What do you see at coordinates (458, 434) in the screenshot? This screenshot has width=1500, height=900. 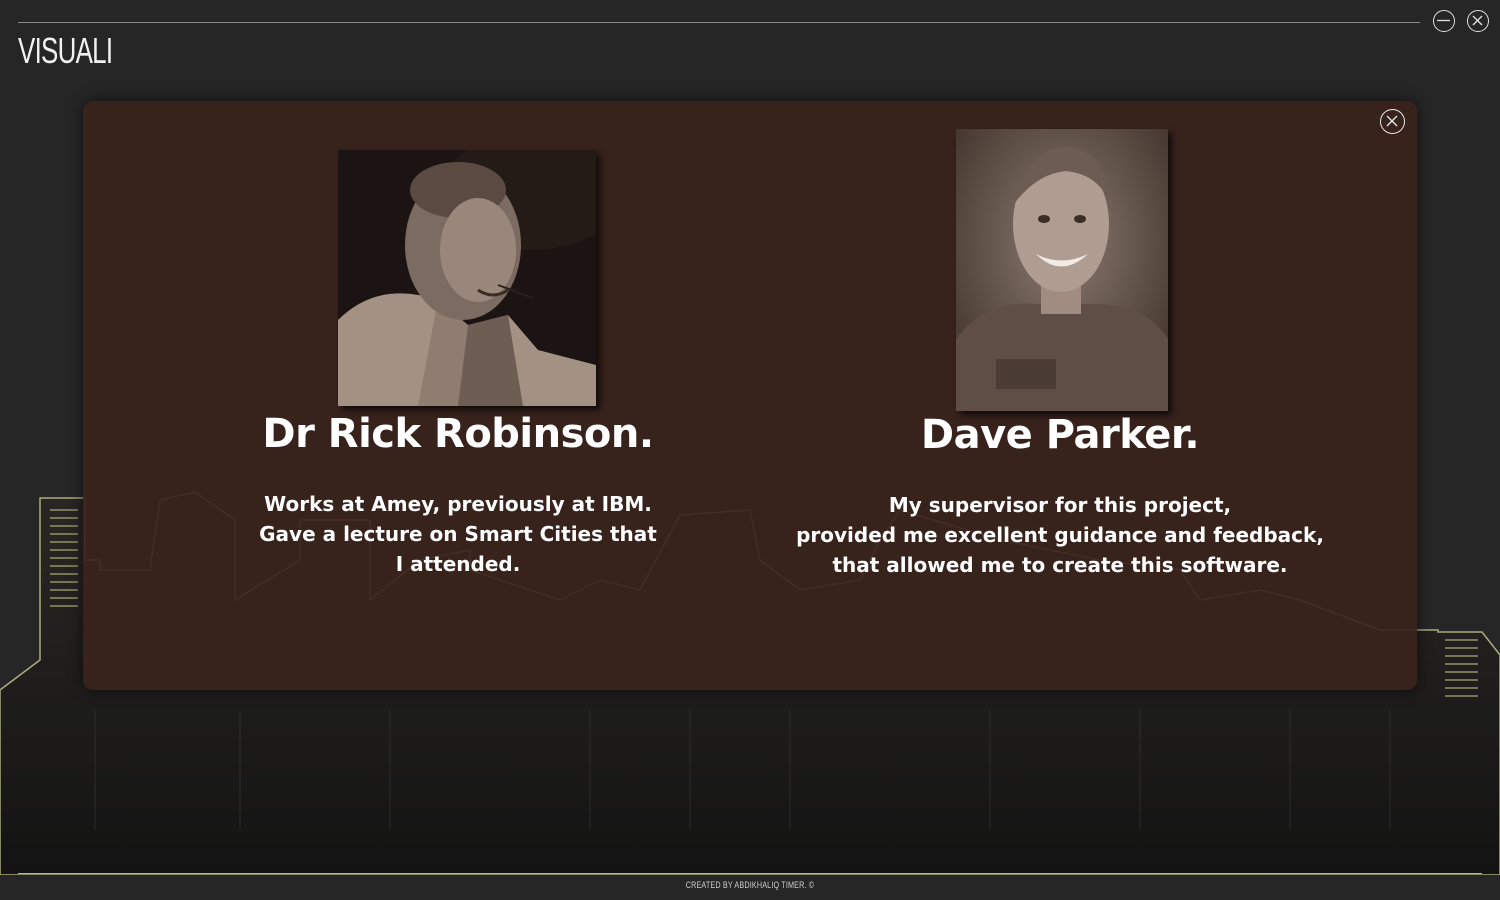 I see `person-name-rick: Dr Rick Robinson.` at bounding box center [458, 434].